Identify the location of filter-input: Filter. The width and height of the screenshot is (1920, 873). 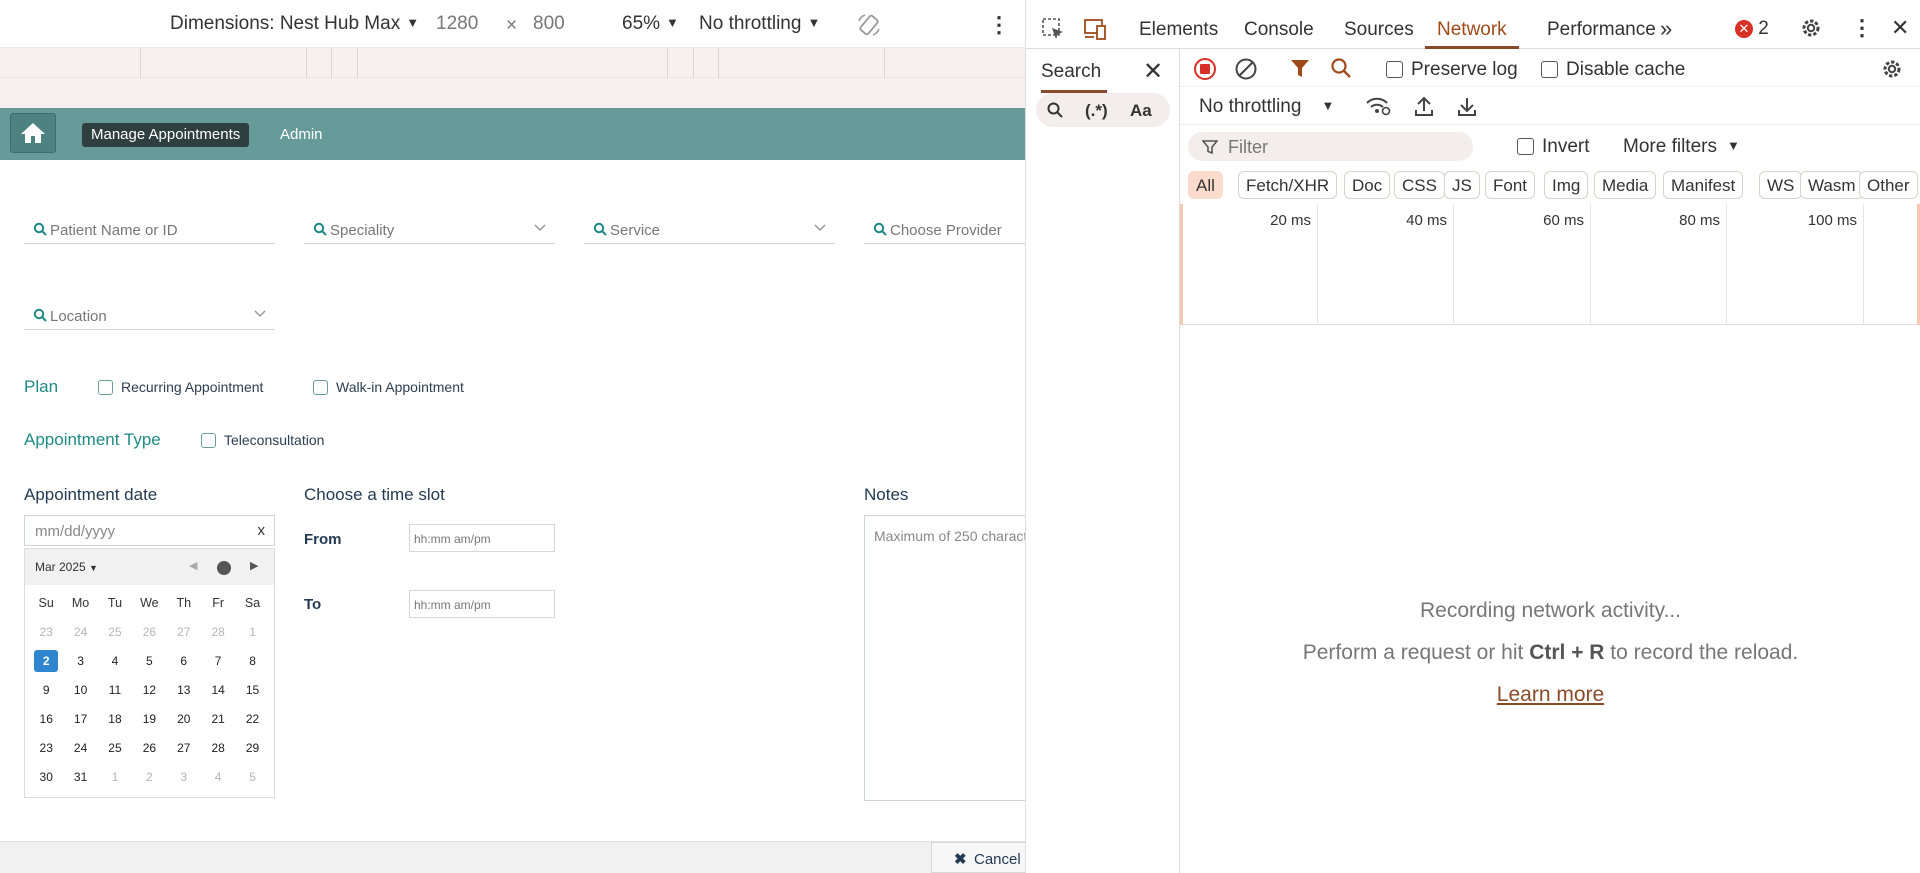
(1330, 146).